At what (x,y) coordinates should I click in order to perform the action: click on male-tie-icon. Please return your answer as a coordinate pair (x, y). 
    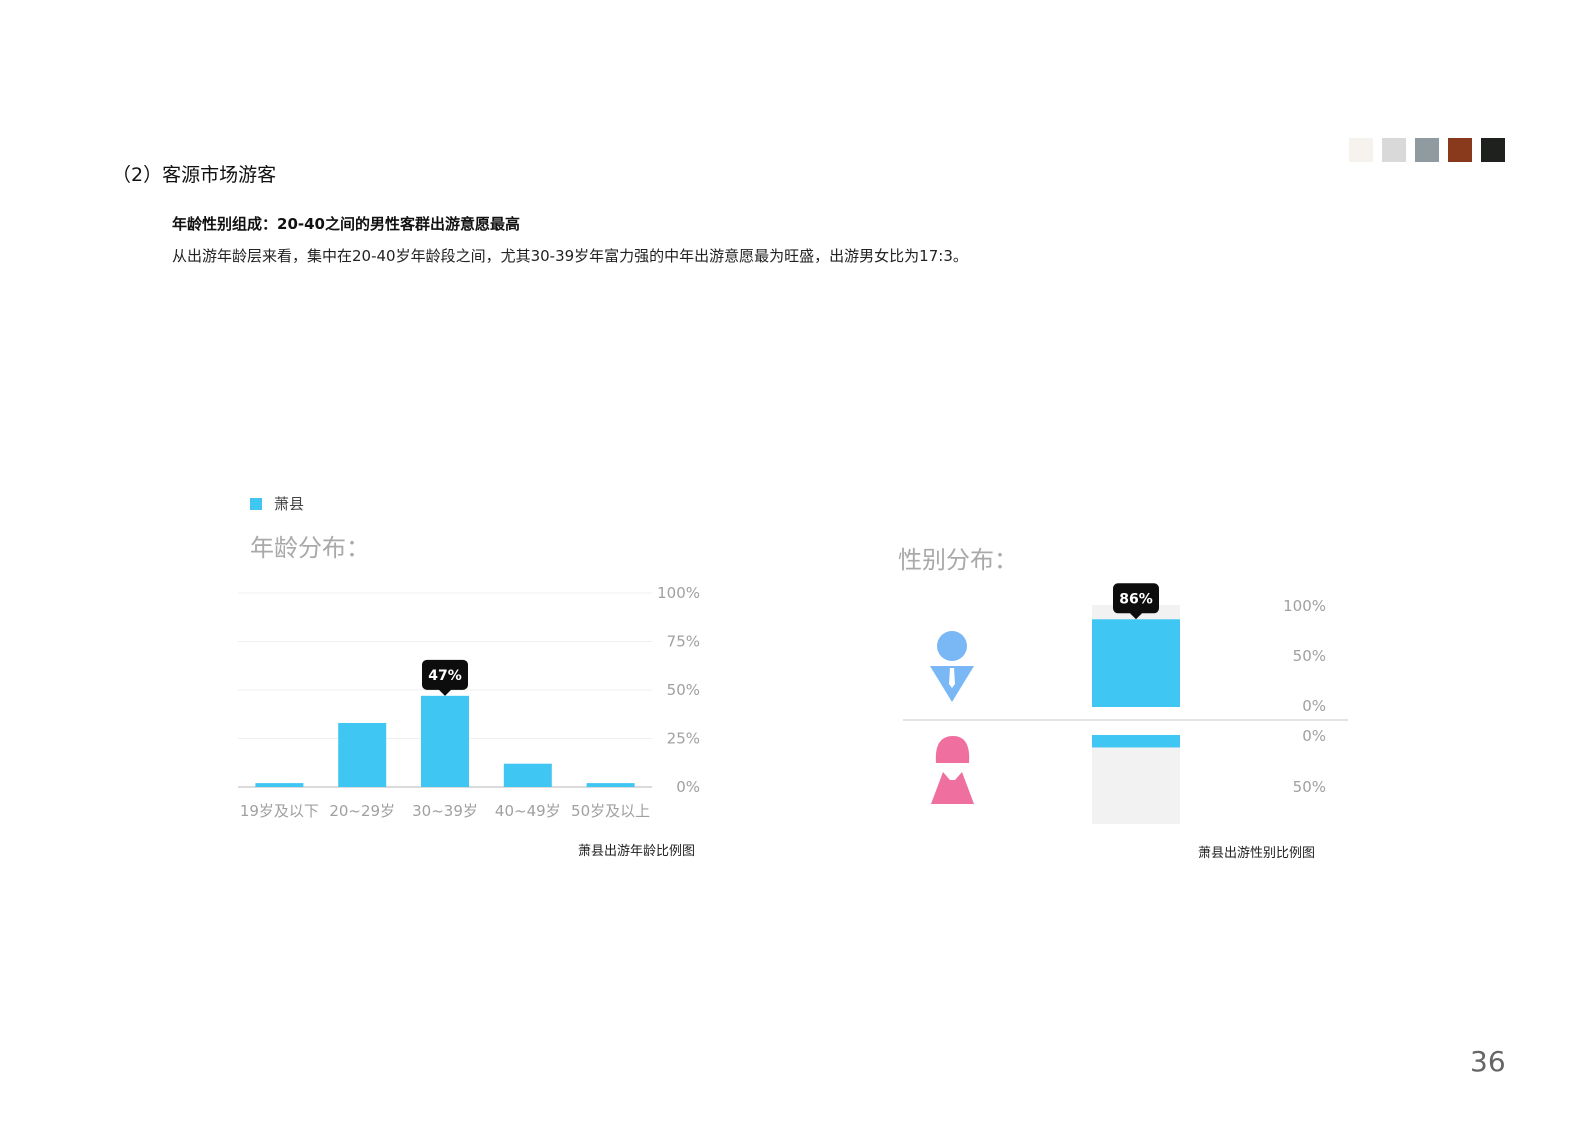
    Looking at the image, I should click on (952, 678).